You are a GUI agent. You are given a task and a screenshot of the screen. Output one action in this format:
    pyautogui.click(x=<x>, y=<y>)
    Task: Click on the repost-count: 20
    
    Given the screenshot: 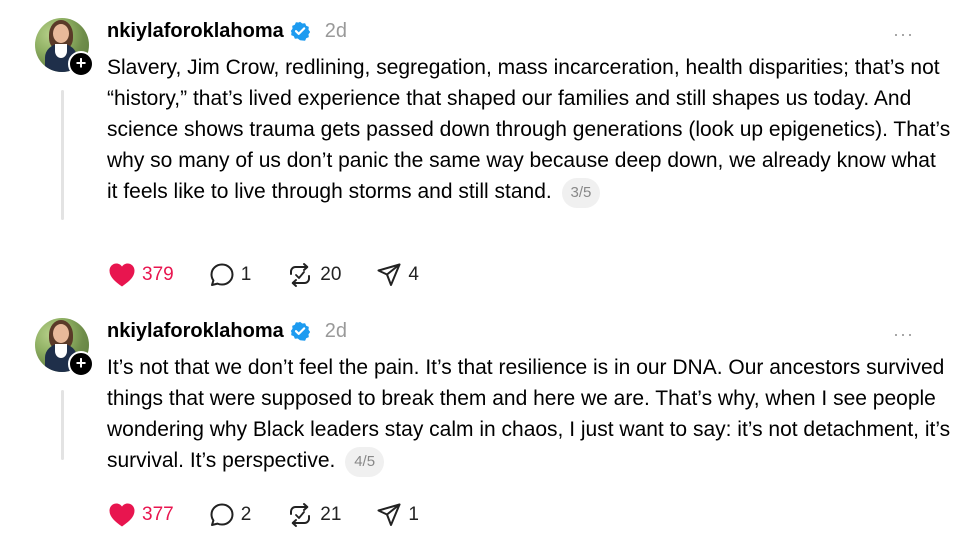 What is the action you would take?
    pyautogui.click(x=331, y=274)
    